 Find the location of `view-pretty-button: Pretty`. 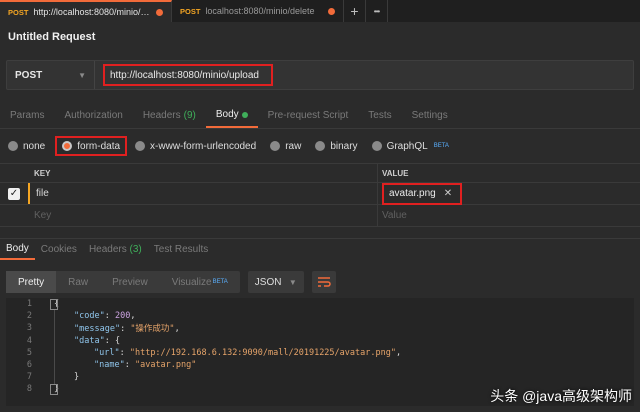

view-pretty-button: Pretty is located at coordinates (31, 282).